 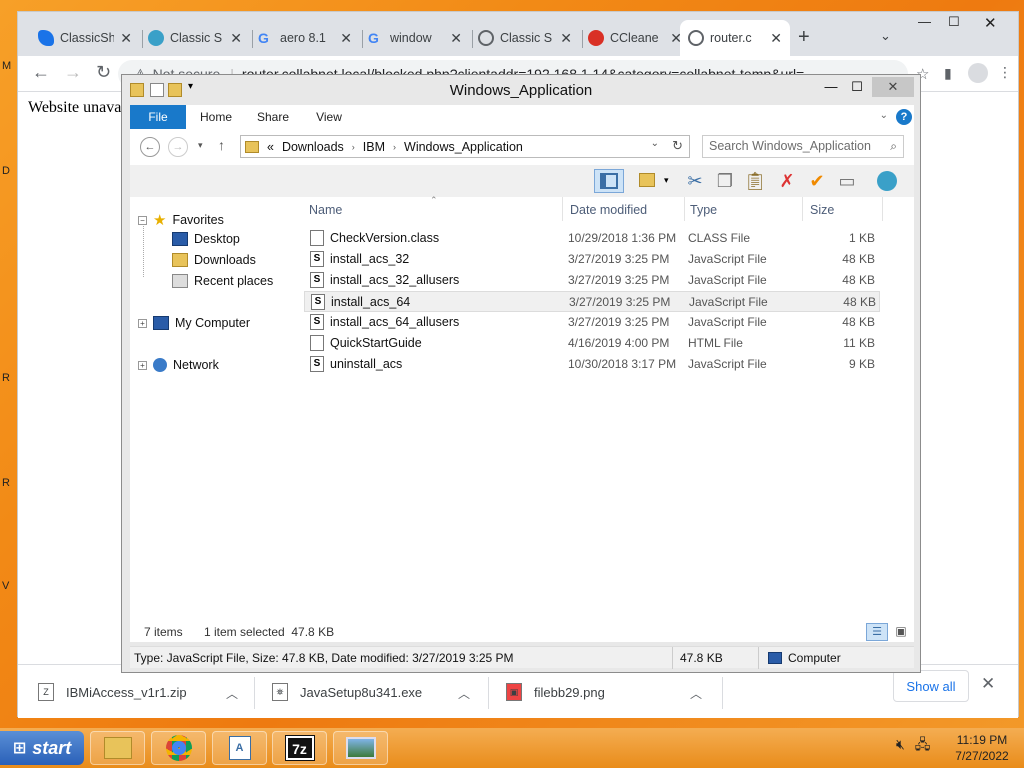 I want to click on up-arrow-icon: ↑, so click(x=221, y=145).